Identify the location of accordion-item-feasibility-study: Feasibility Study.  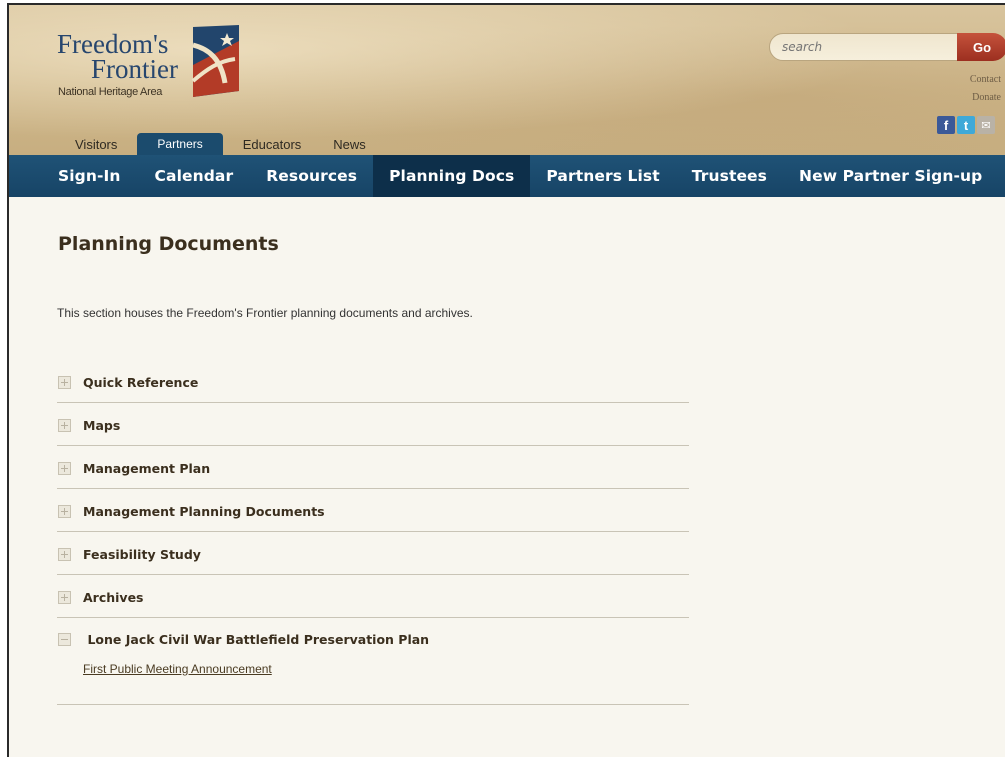
(373, 553).